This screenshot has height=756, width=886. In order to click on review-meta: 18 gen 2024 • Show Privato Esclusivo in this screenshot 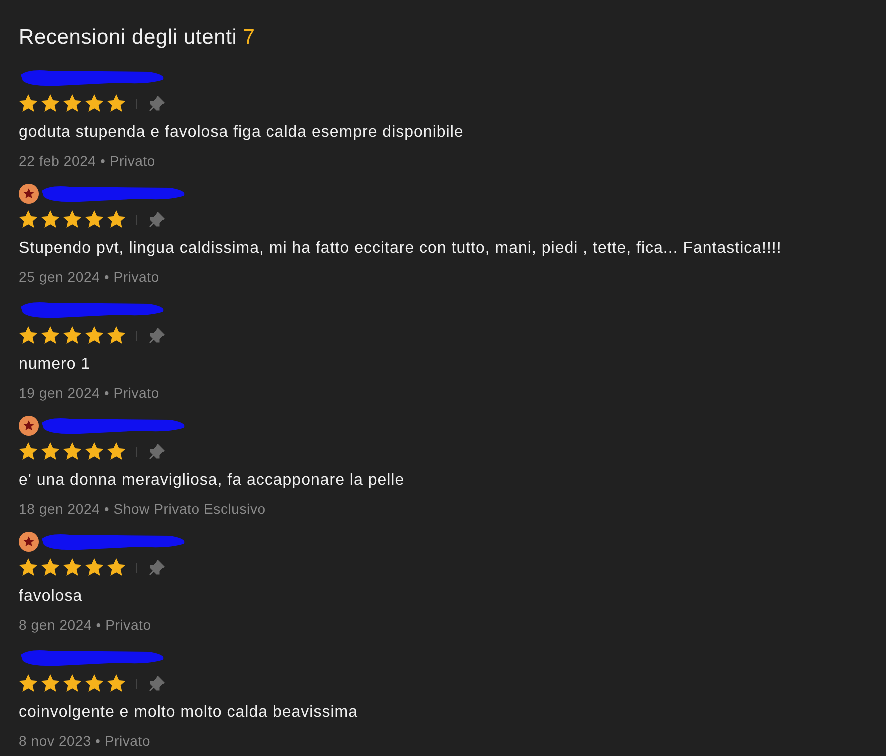, I will do `click(143, 509)`.